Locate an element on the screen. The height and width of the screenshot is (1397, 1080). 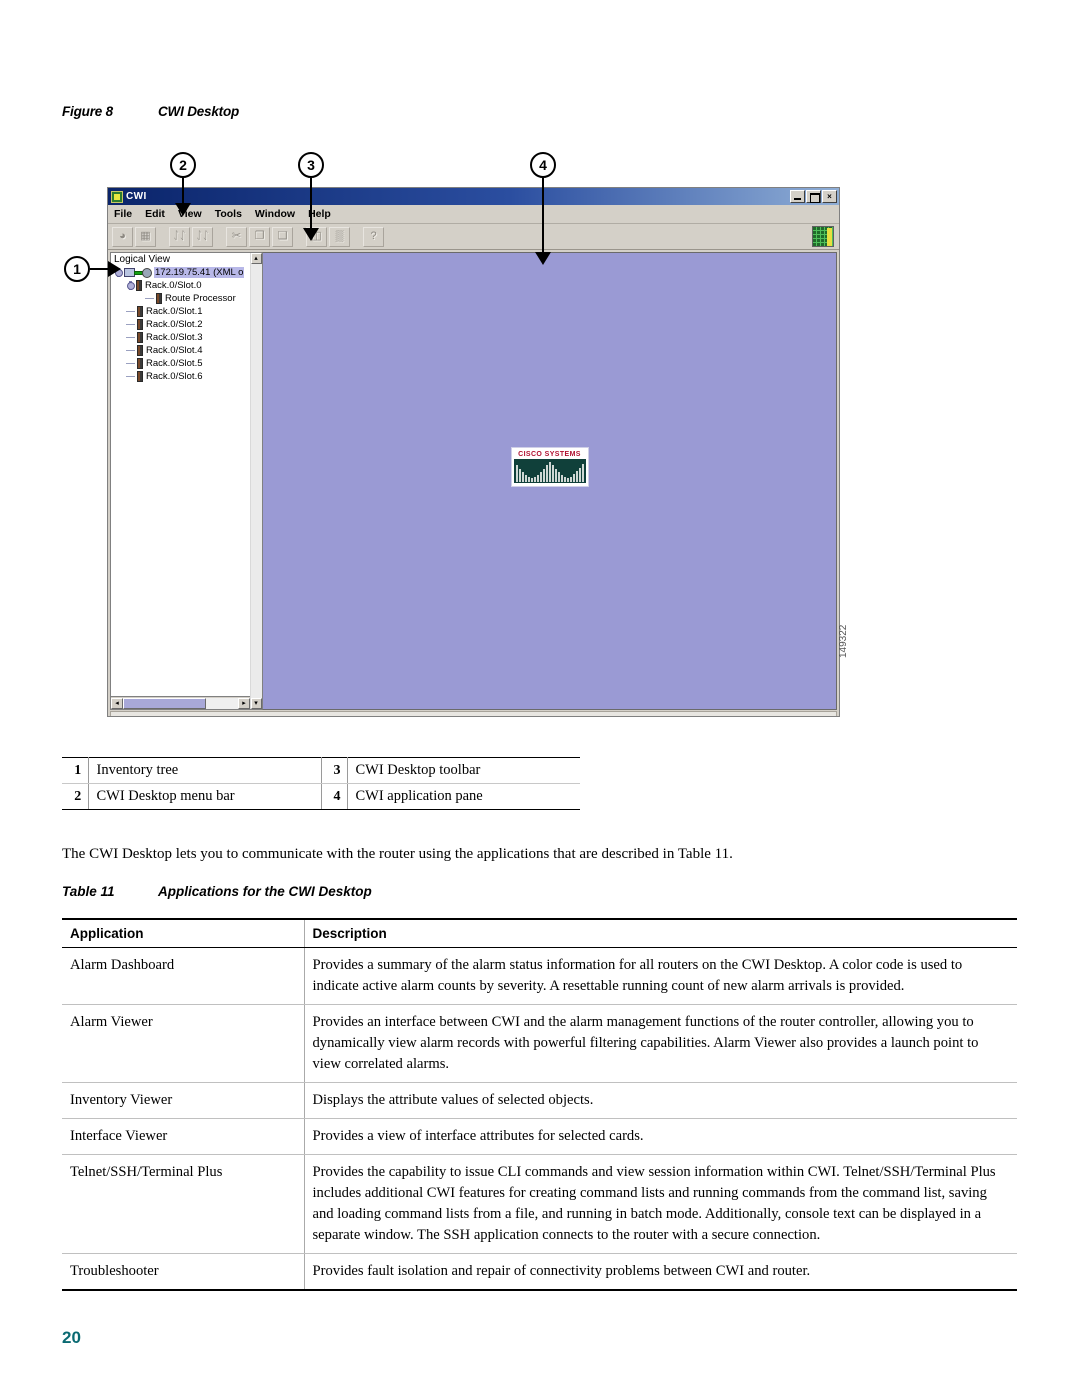
tree-item-slot-1: Rack.0/Slot.1 is located at coordinates (181, 311).